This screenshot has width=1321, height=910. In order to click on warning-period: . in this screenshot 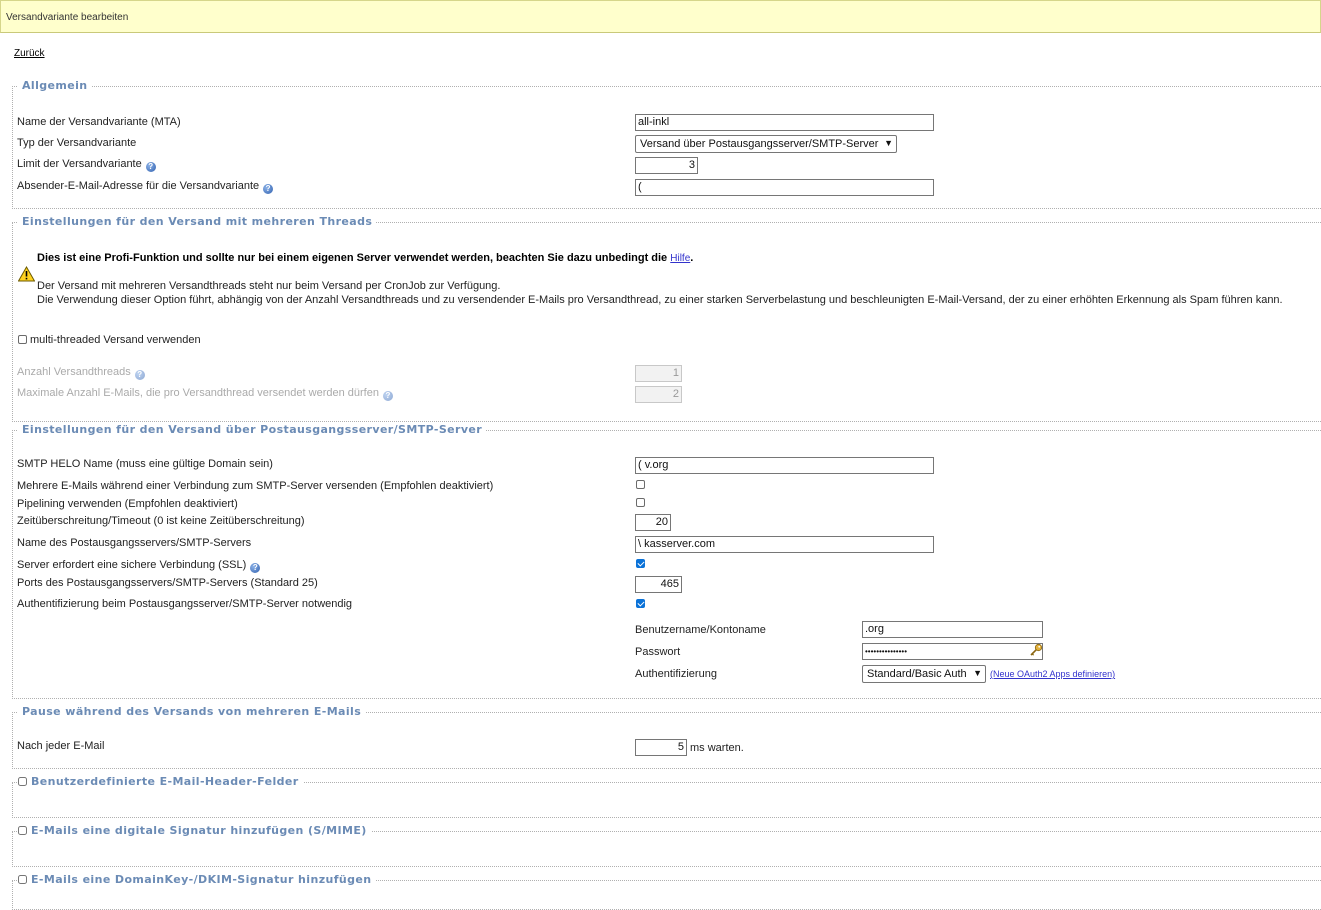, I will do `click(692, 258)`.